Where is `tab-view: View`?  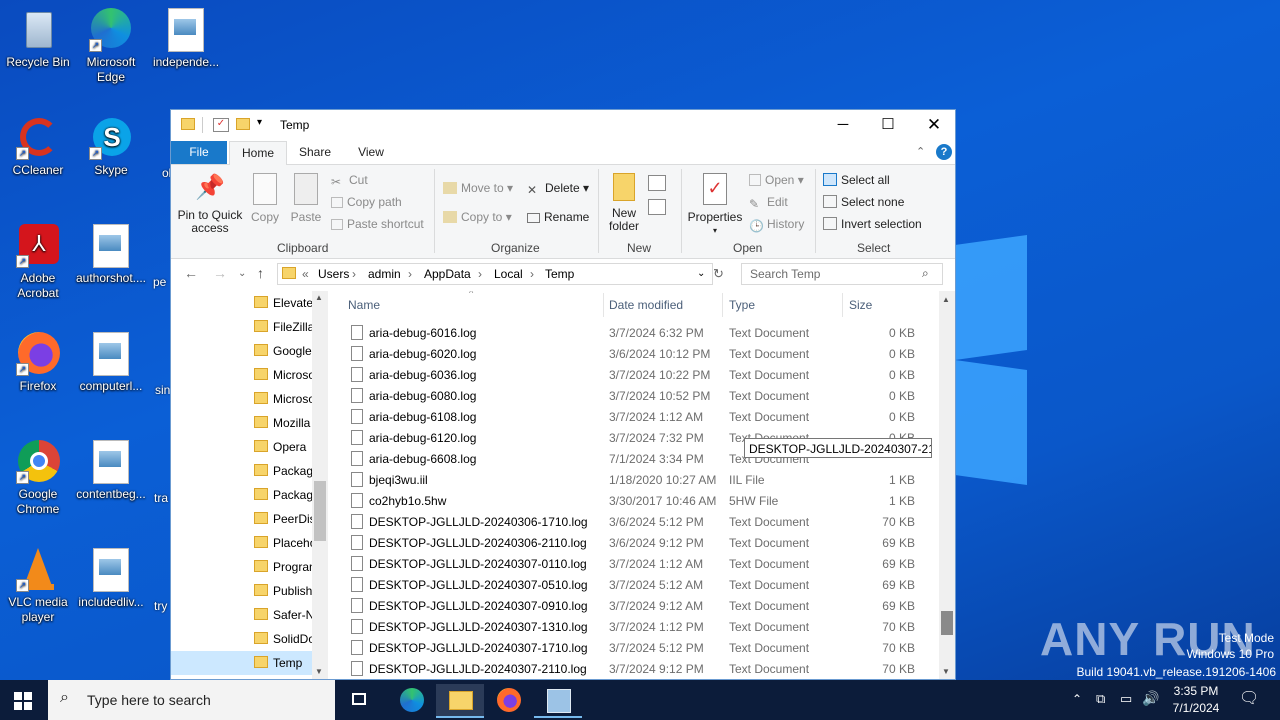 tab-view: View is located at coordinates (371, 152).